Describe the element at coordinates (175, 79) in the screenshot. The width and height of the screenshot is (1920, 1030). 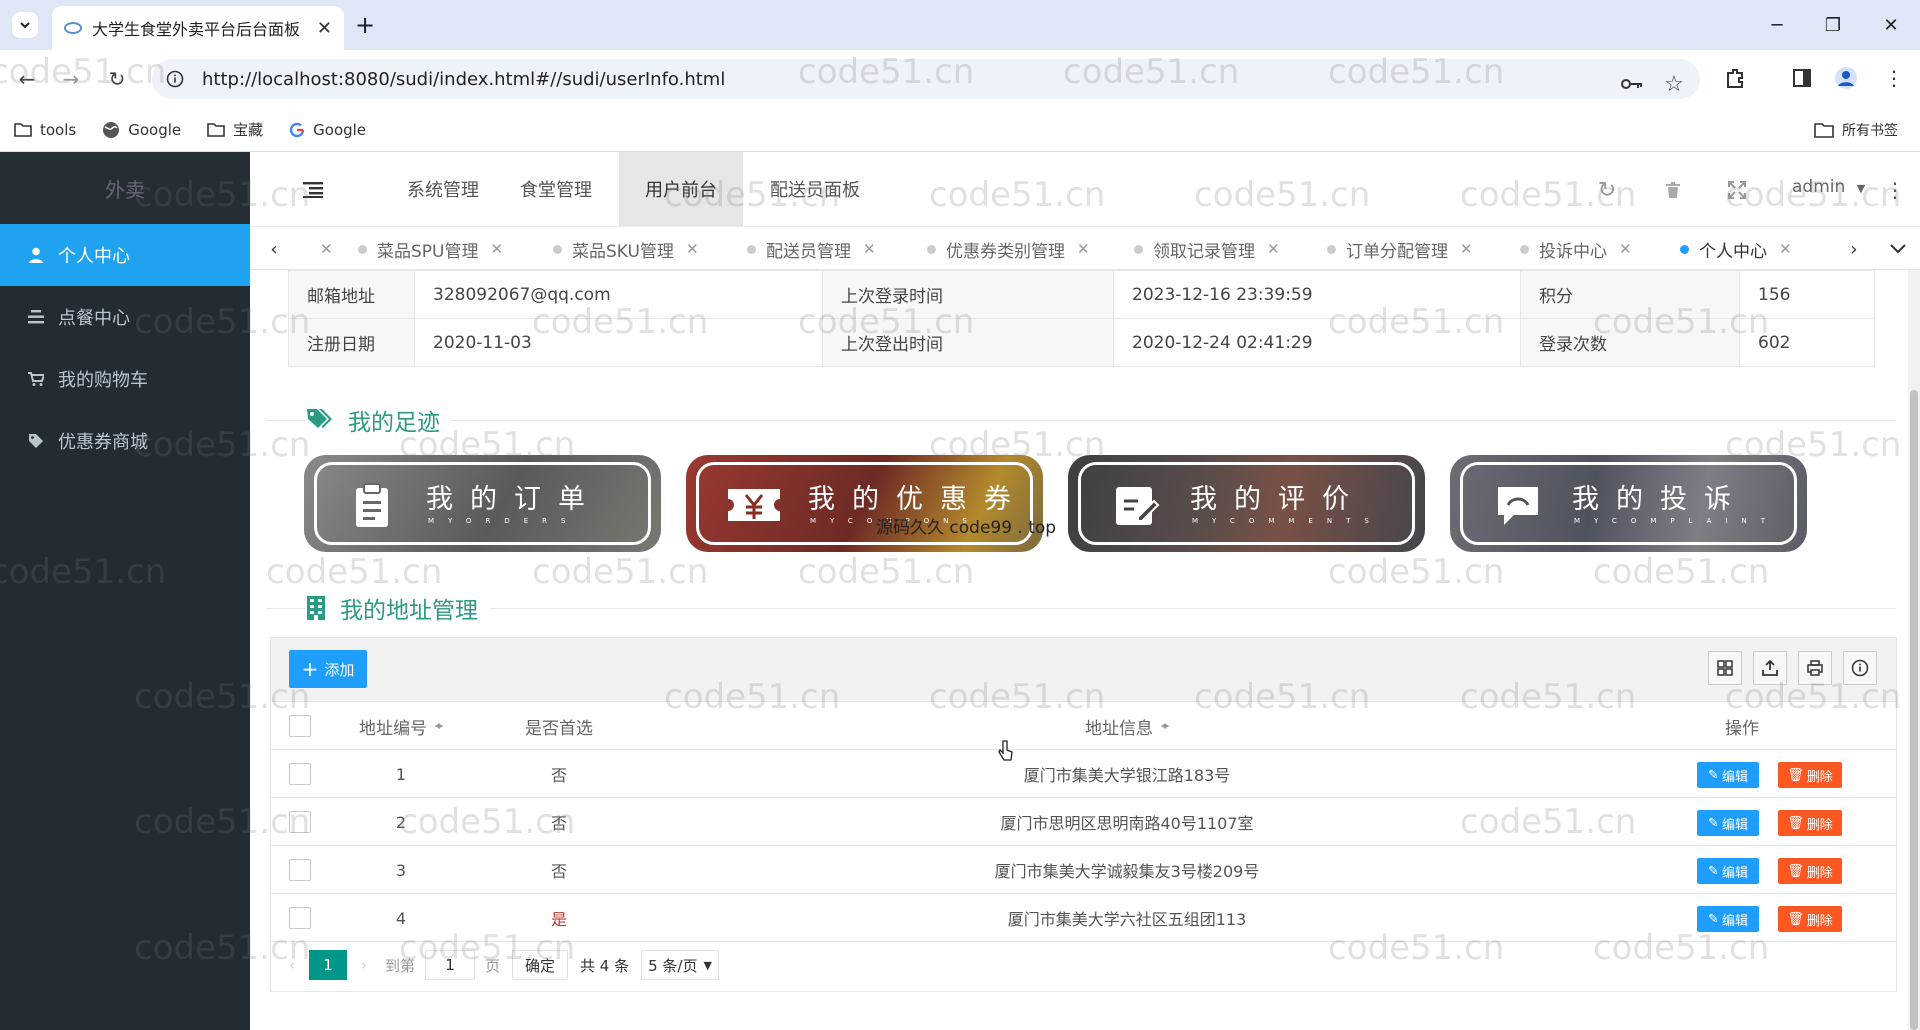
I see `site-info-icon` at that location.